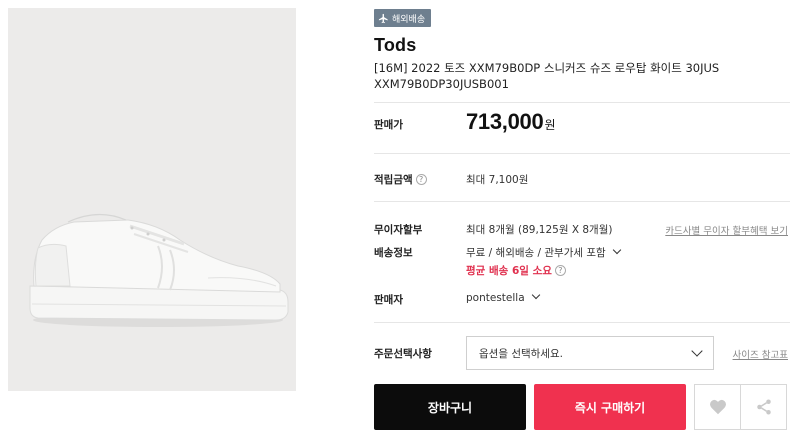 This screenshot has width=800, height=440. Describe the element at coordinates (388, 125) in the screenshot. I see `price-label: 판매가` at that location.